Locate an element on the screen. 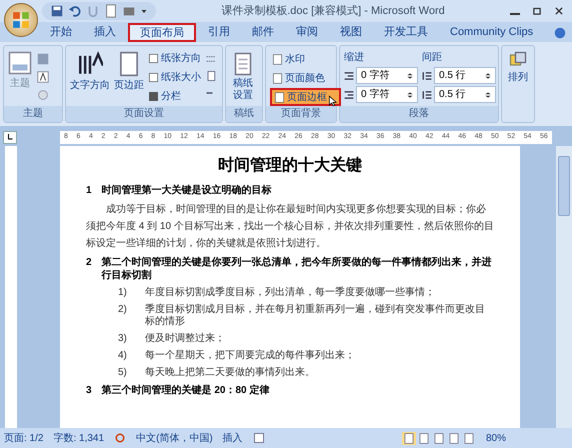 The height and width of the screenshot is (448, 572). spacing-label: 间距 is located at coordinates (432, 58).